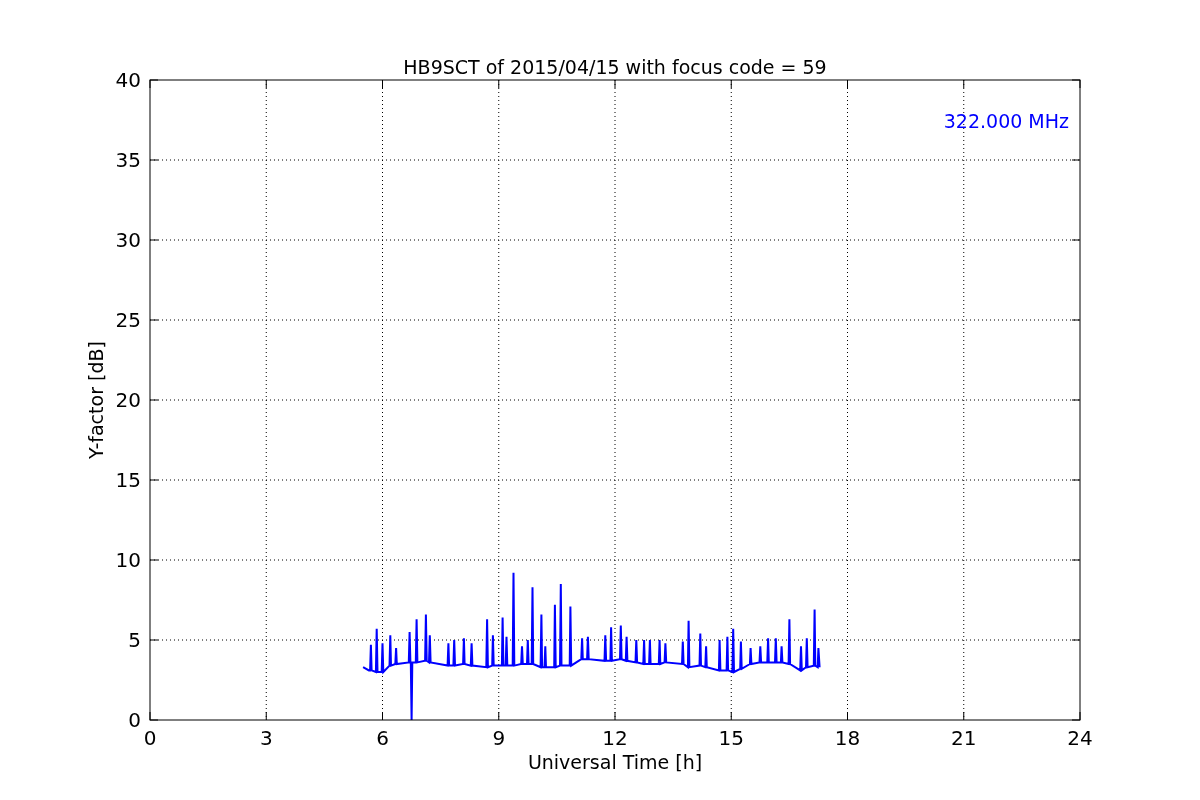 This screenshot has width=1200, height=800. What do you see at coordinates (266, 738) in the screenshot?
I see `x-tick-label: 3` at bounding box center [266, 738].